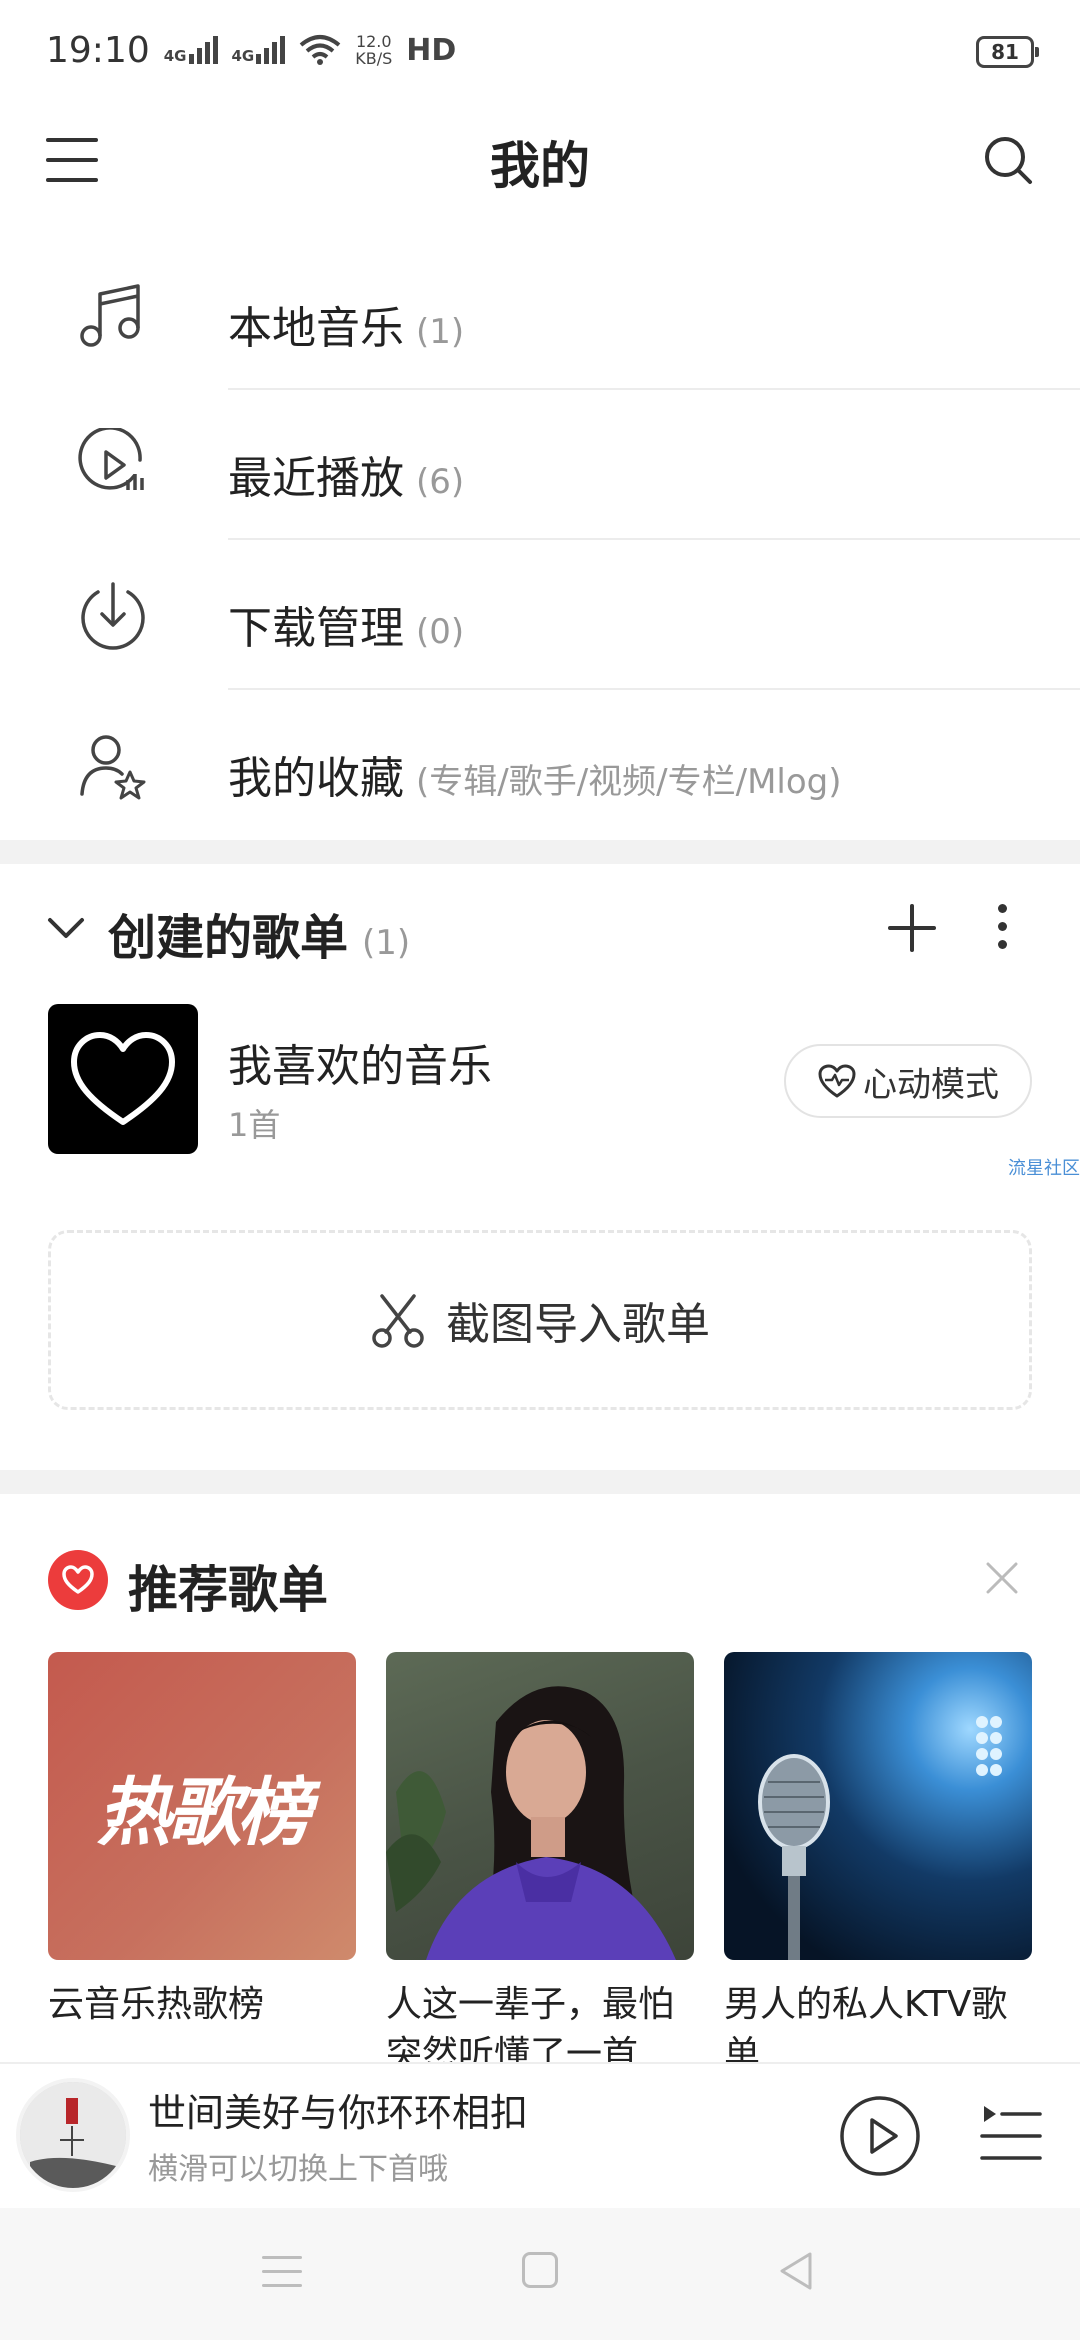 This screenshot has width=1080, height=2340. Describe the element at coordinates (880, 2136) in the screenshot. I see `play-icon` at that location.